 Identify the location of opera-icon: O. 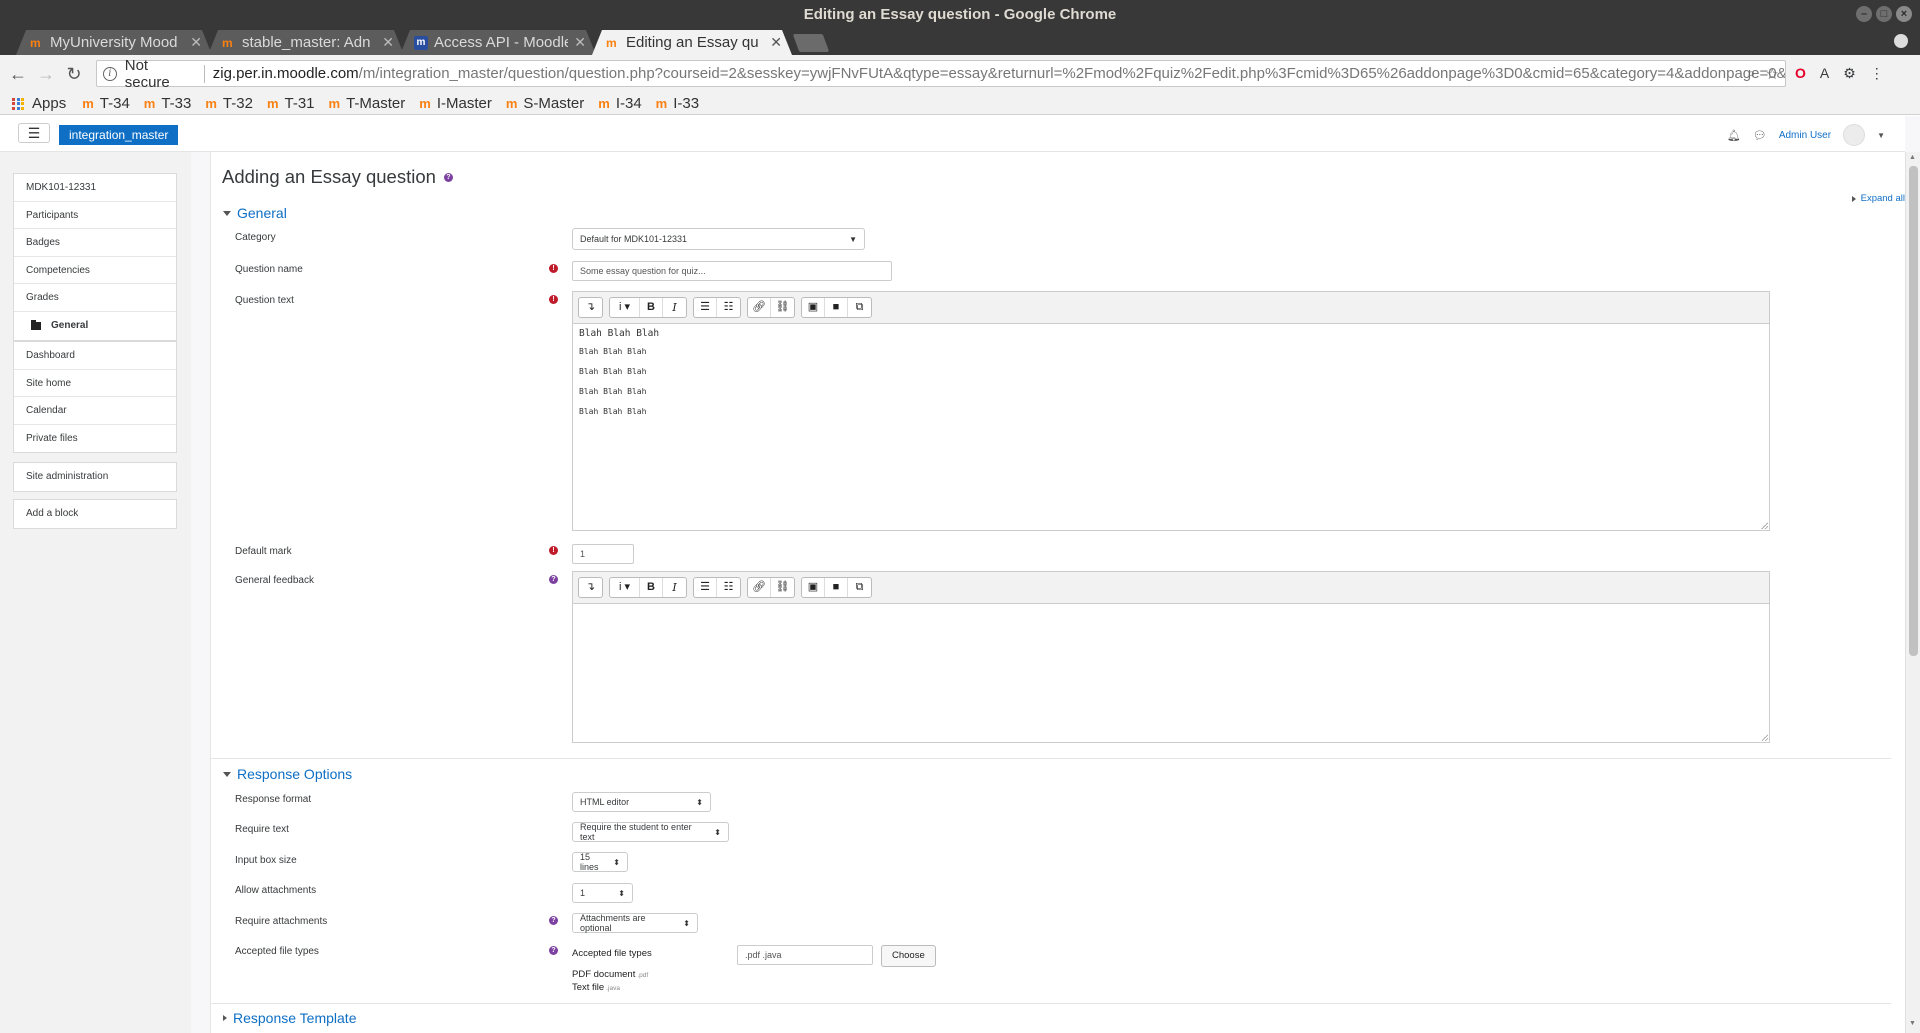
(1800, 73).